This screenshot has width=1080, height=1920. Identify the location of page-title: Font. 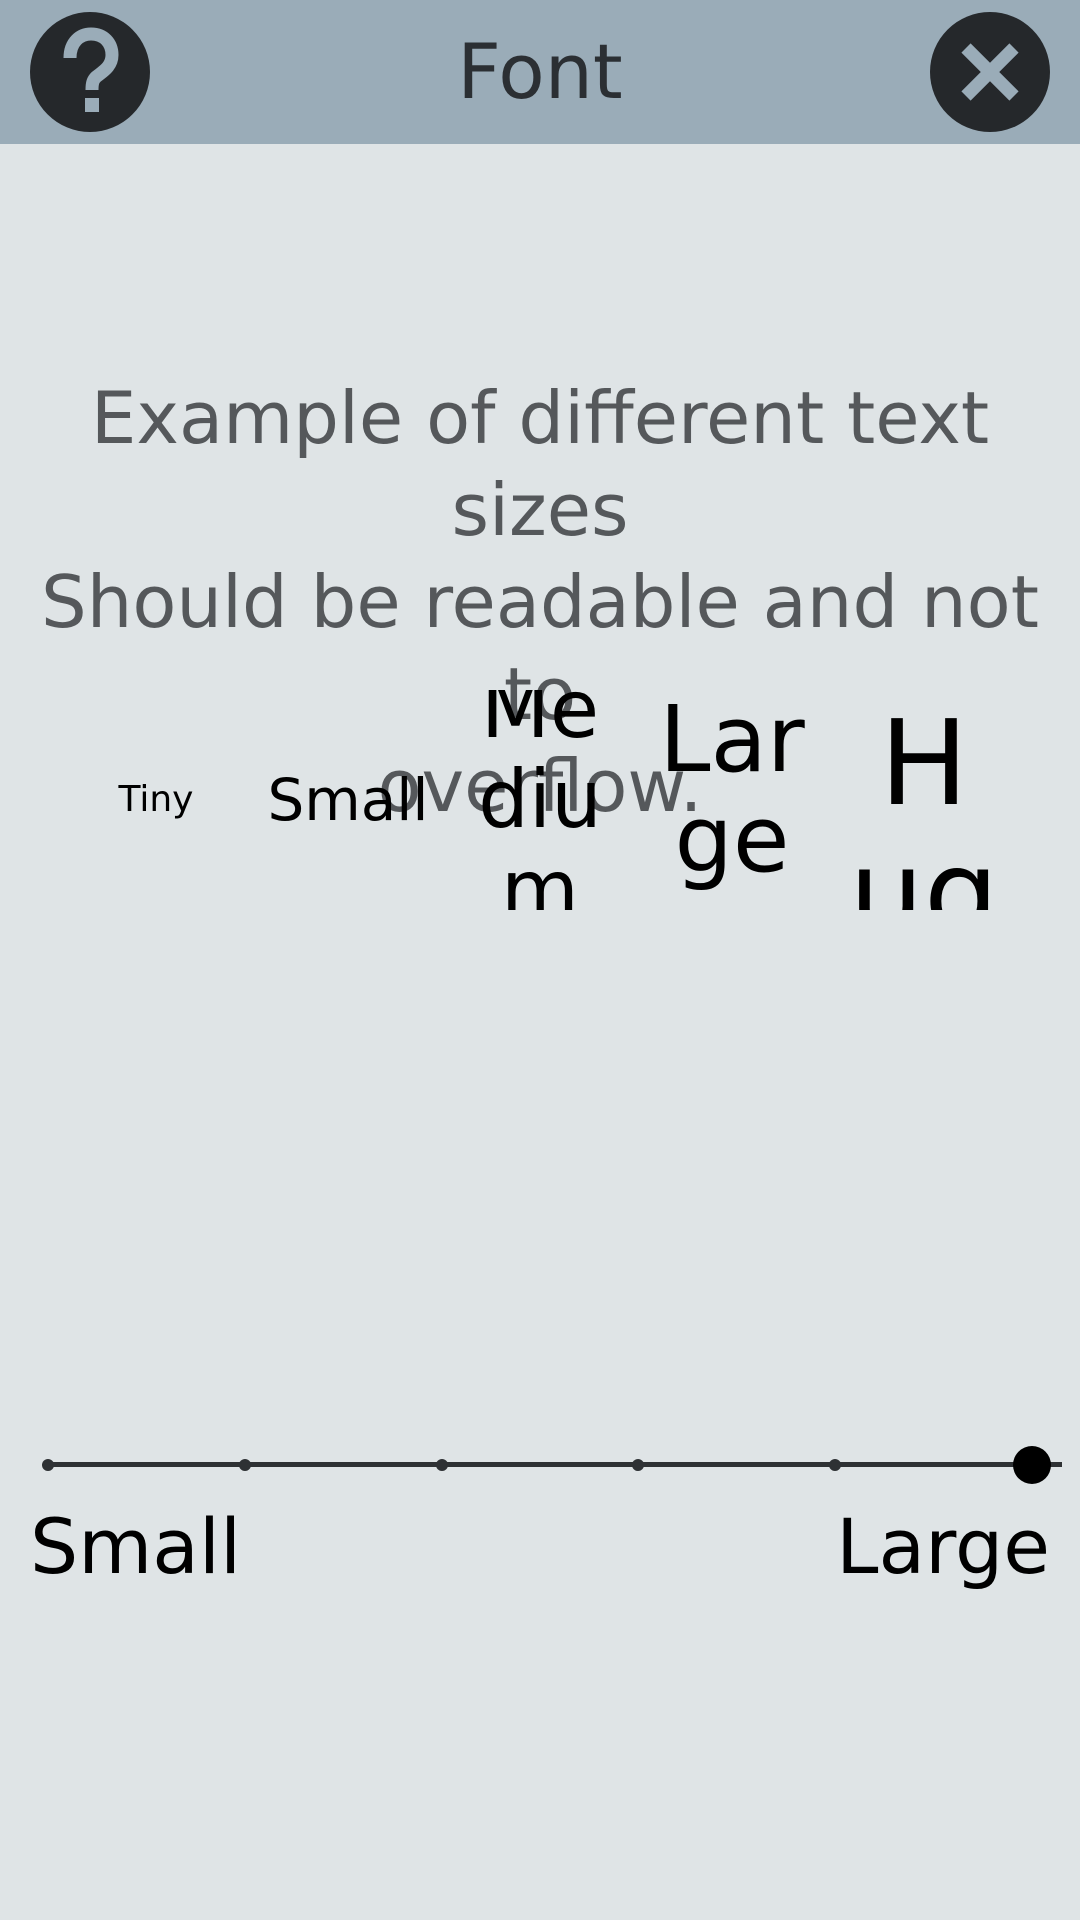
(540, 71).